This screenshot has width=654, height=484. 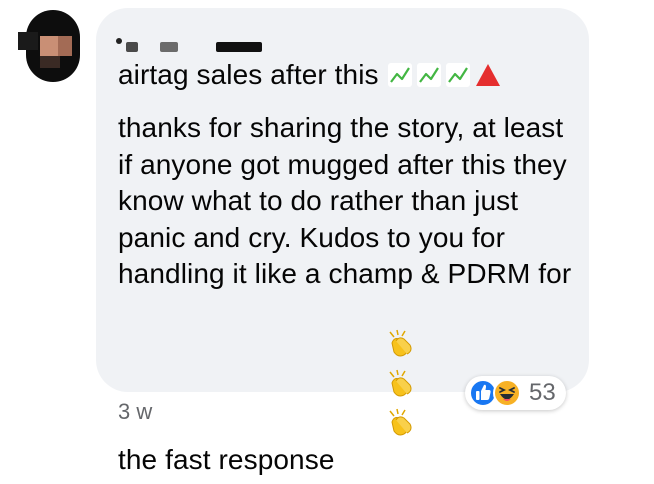 I want to click on reactions-summary: 53, so click(x=515, y=393).